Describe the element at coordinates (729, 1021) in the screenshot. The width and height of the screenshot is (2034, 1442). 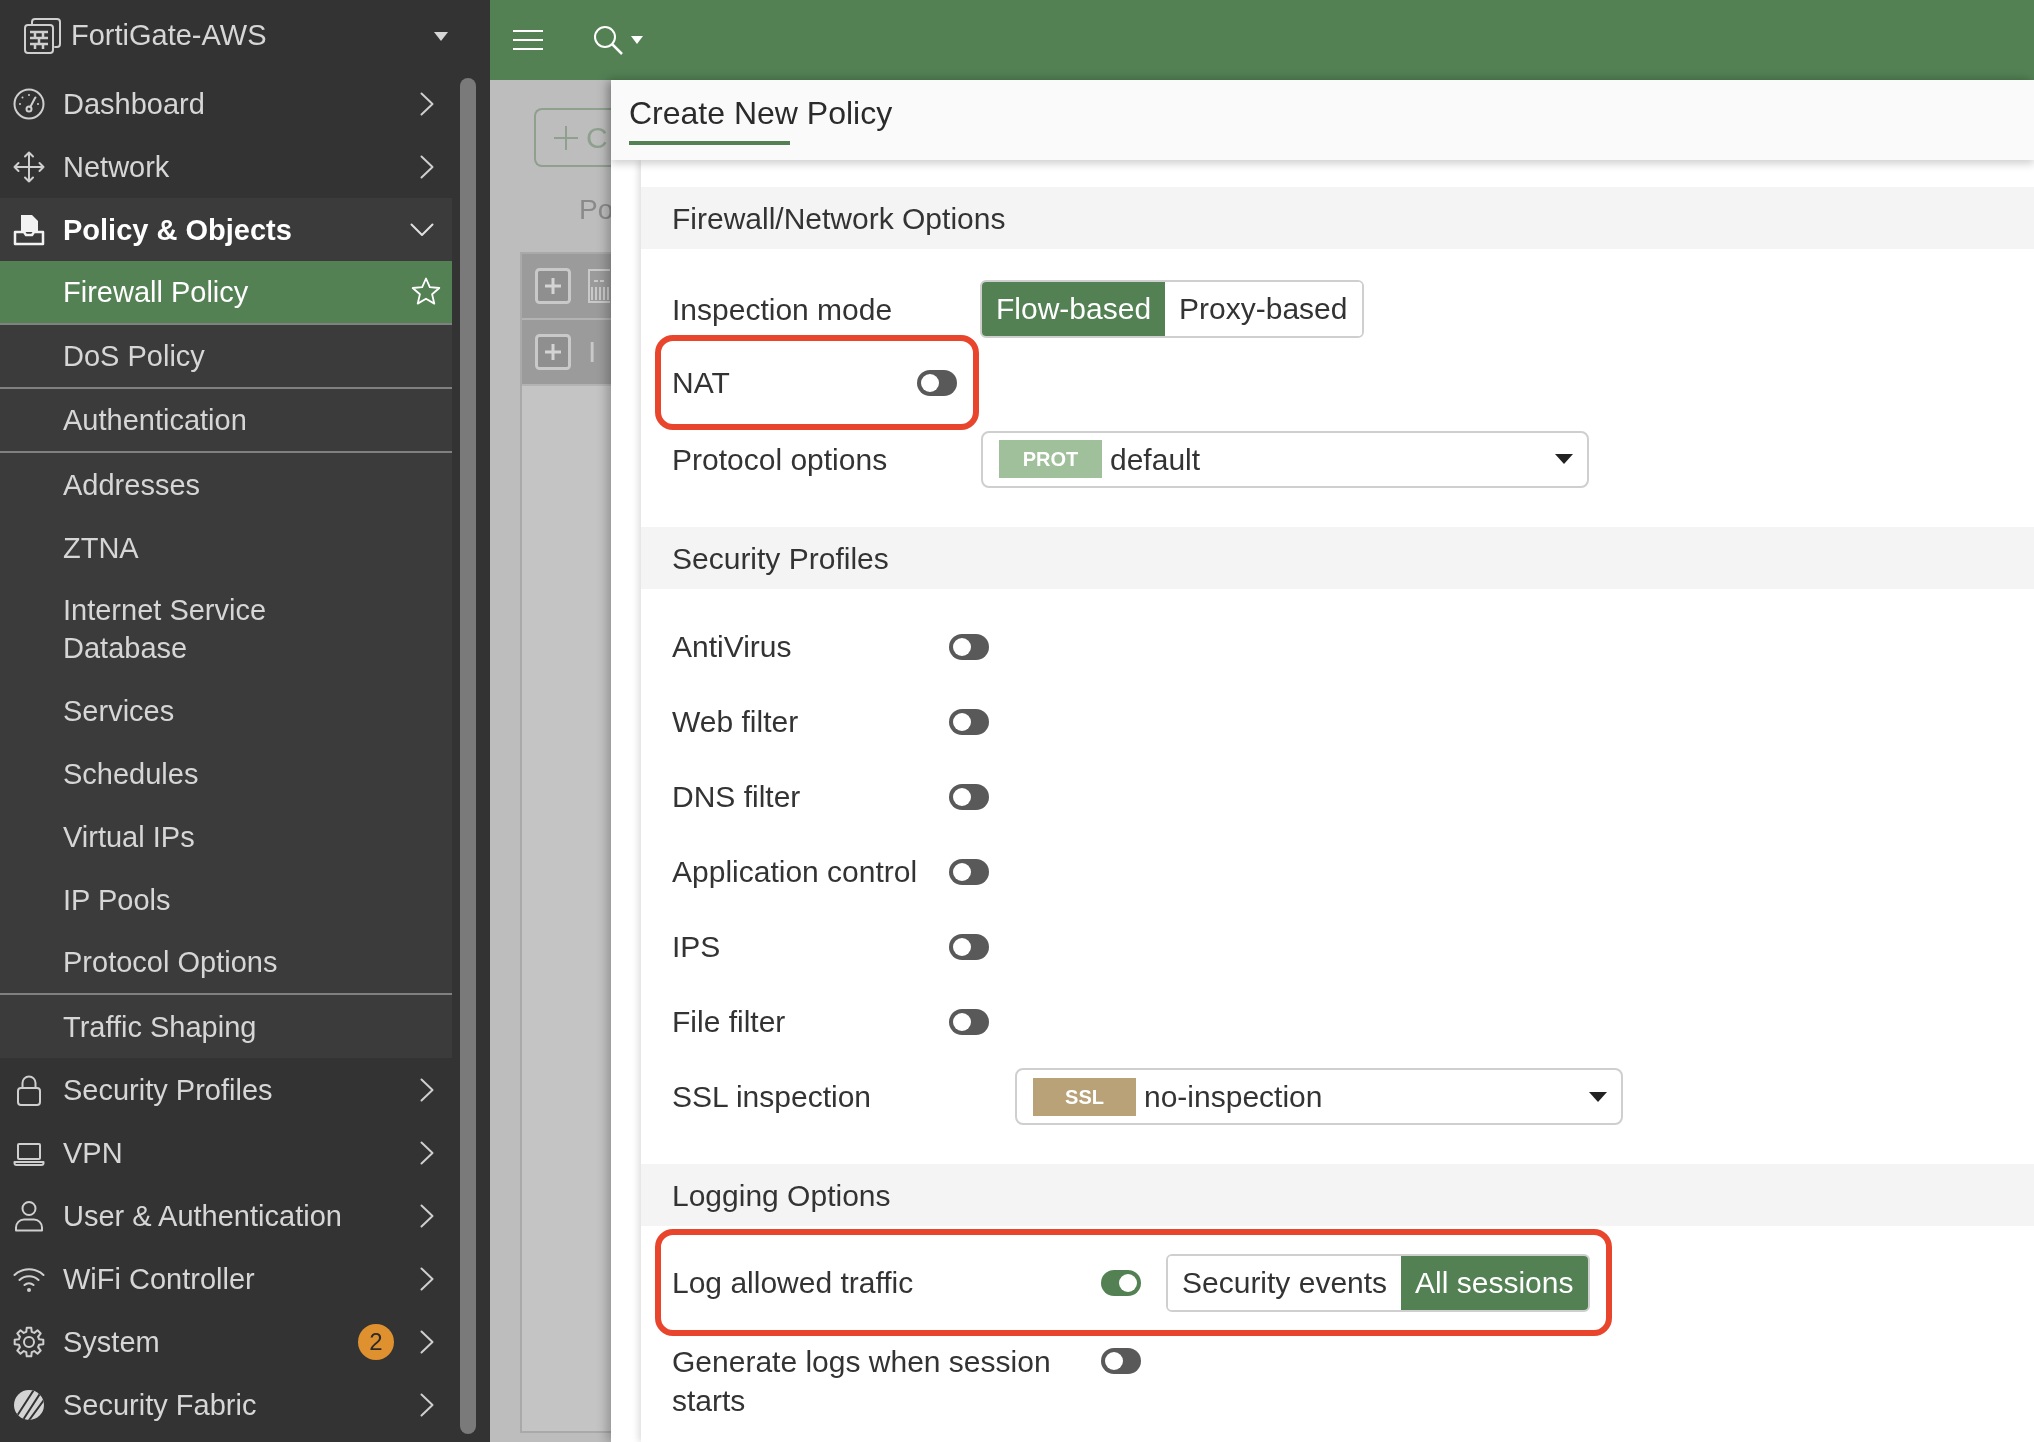
I see `field-label: File filter` at that location.